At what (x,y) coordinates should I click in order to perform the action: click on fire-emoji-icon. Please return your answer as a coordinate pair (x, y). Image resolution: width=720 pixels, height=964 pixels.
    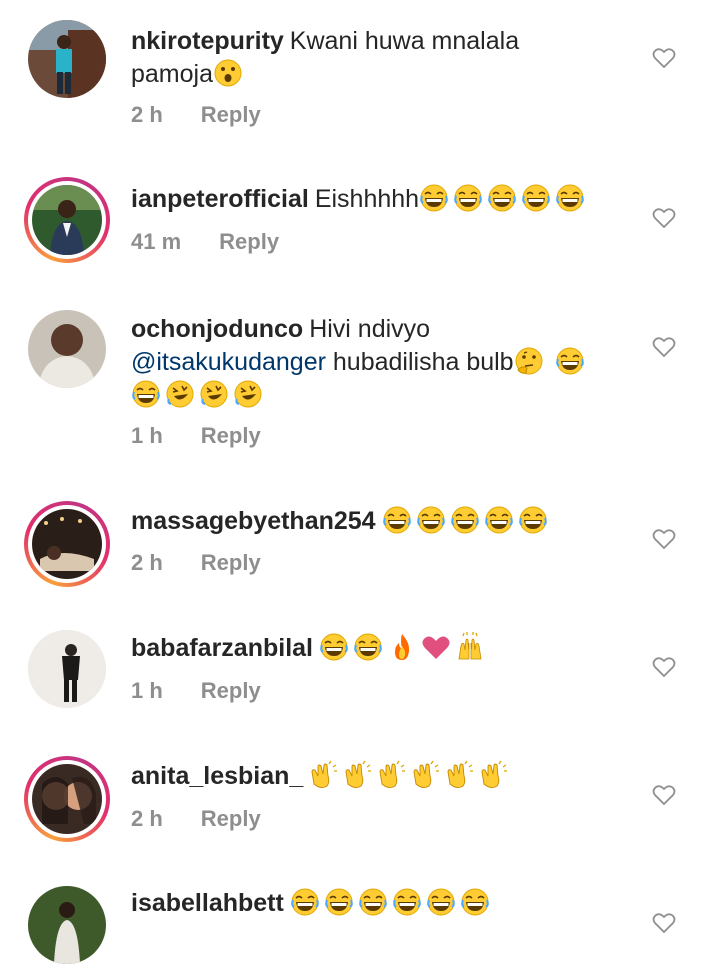
    Looking at the image, I should click on (402, 647).